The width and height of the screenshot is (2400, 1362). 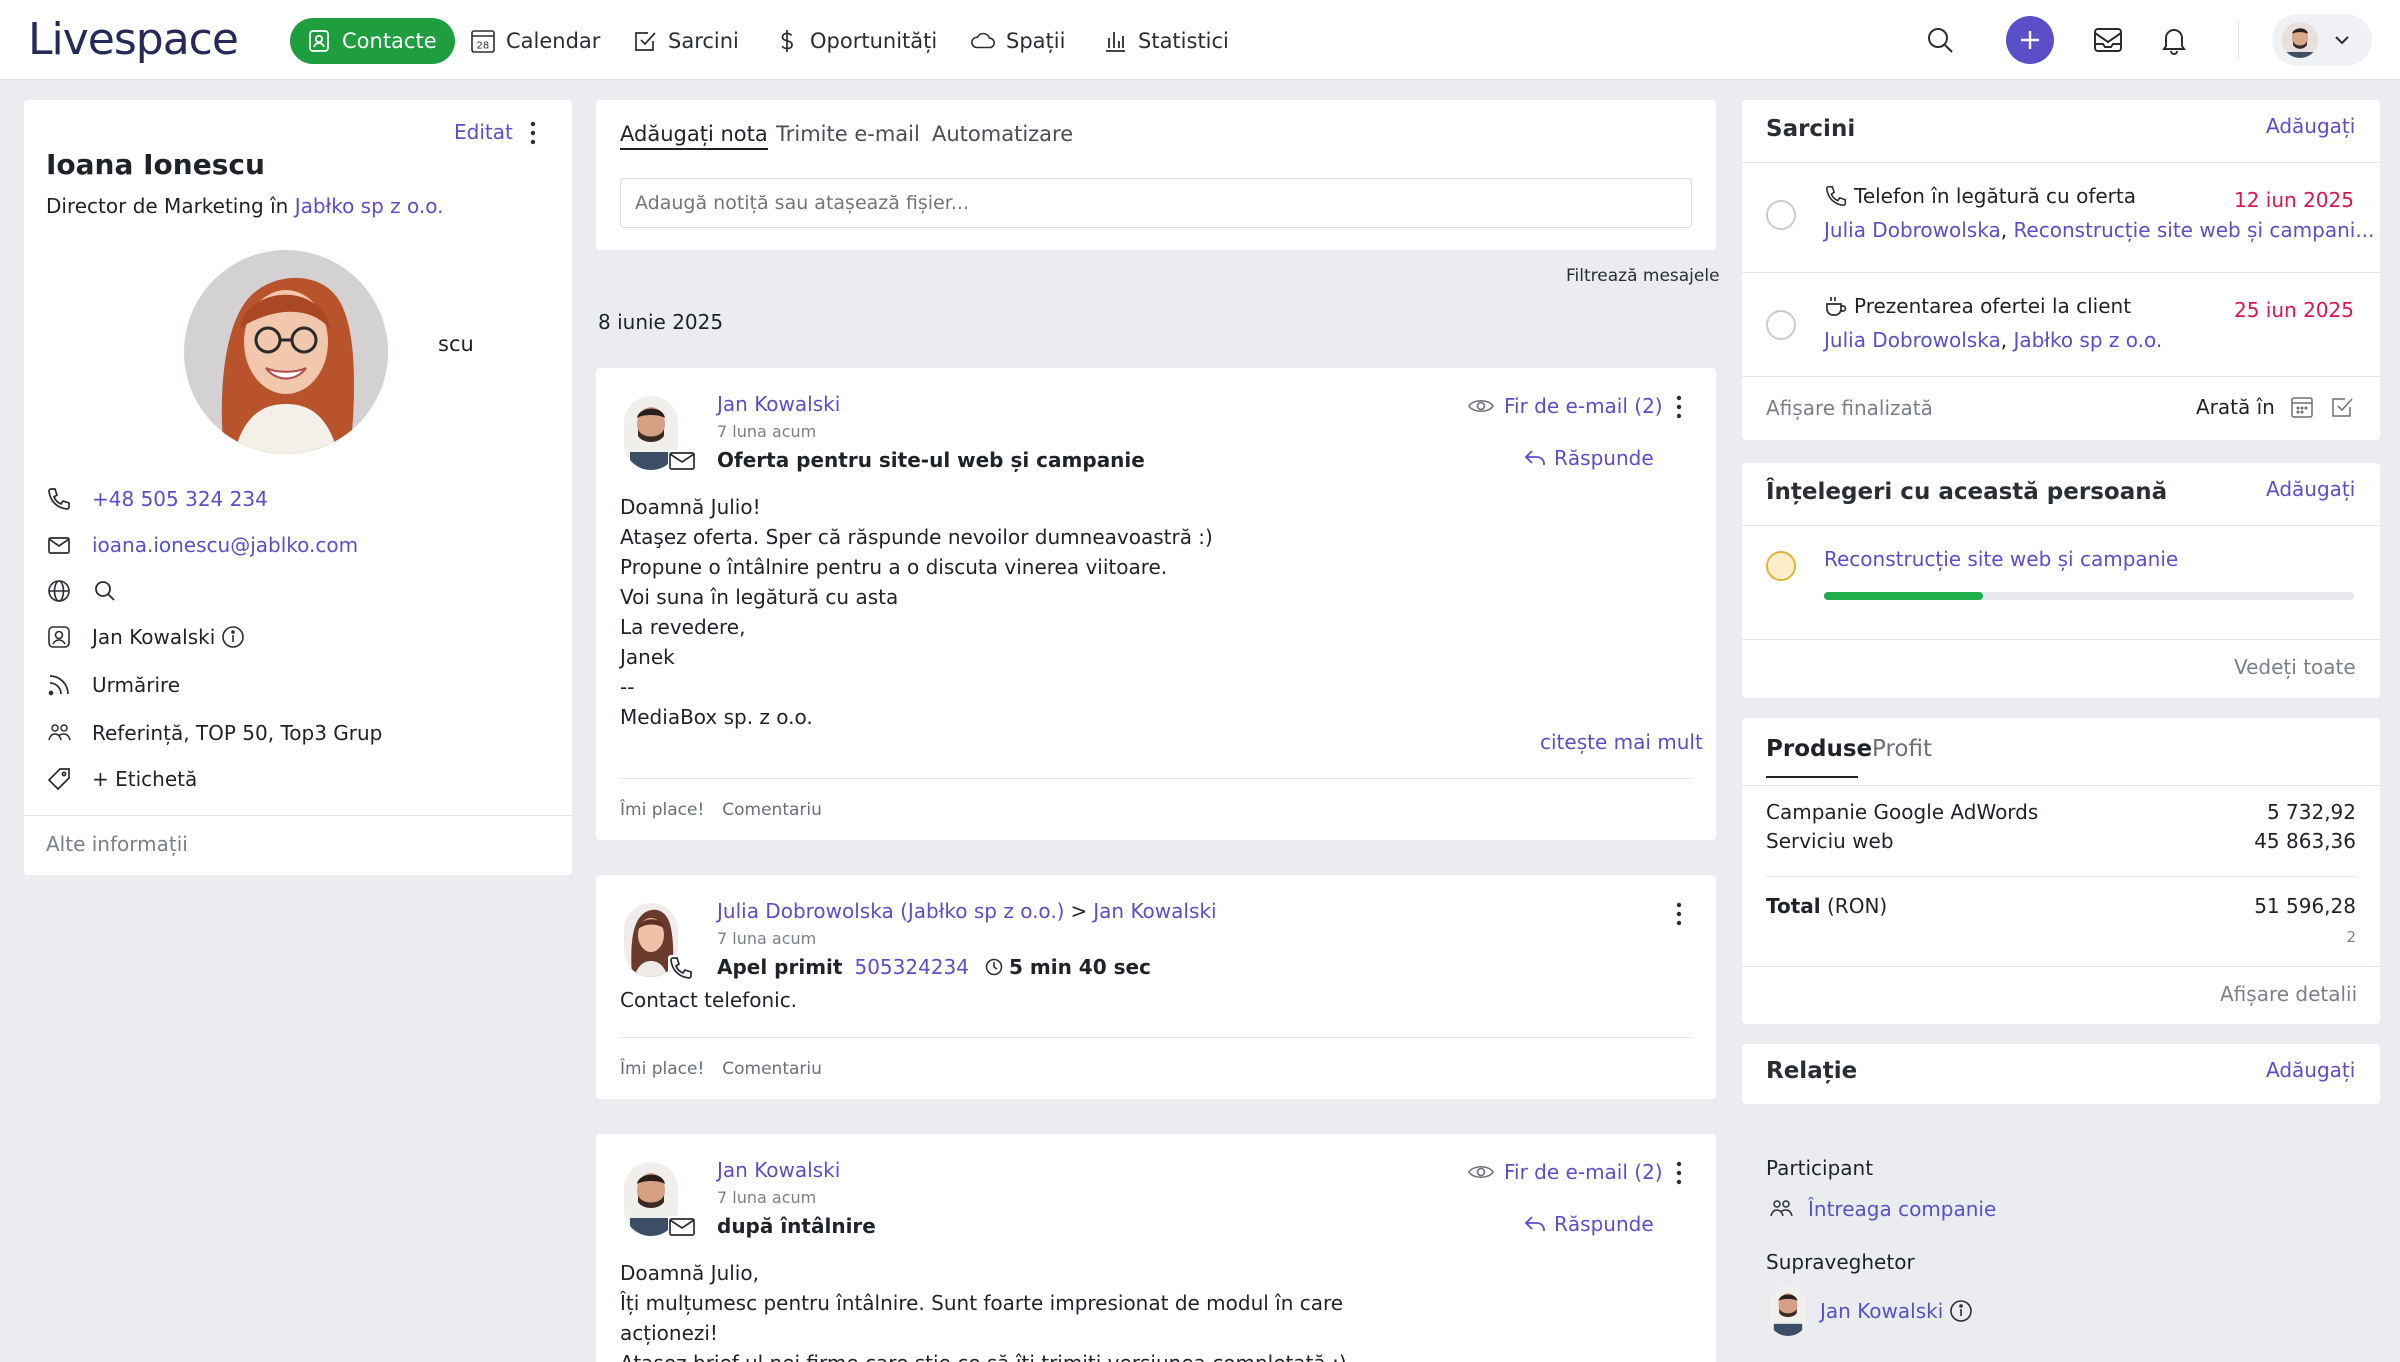 I want to click on supervisor-link: Jan Kowalski, so click(x=1881, y=1311).